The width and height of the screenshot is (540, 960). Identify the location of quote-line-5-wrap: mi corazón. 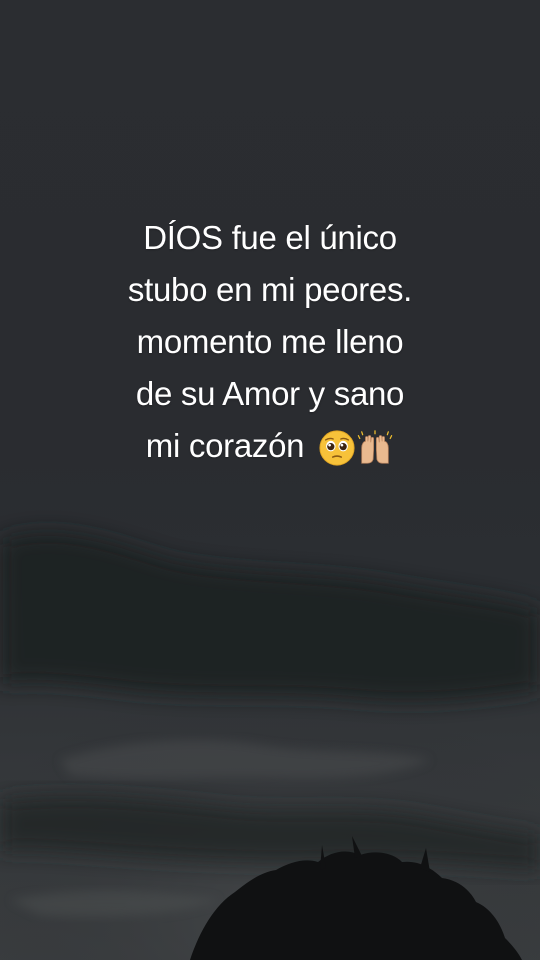
(270, 447).